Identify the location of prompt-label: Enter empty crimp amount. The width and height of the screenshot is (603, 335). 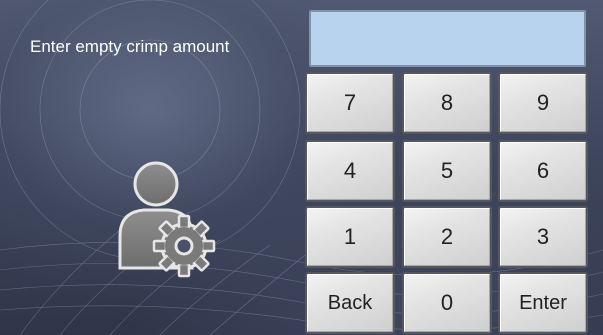
(130, 46).